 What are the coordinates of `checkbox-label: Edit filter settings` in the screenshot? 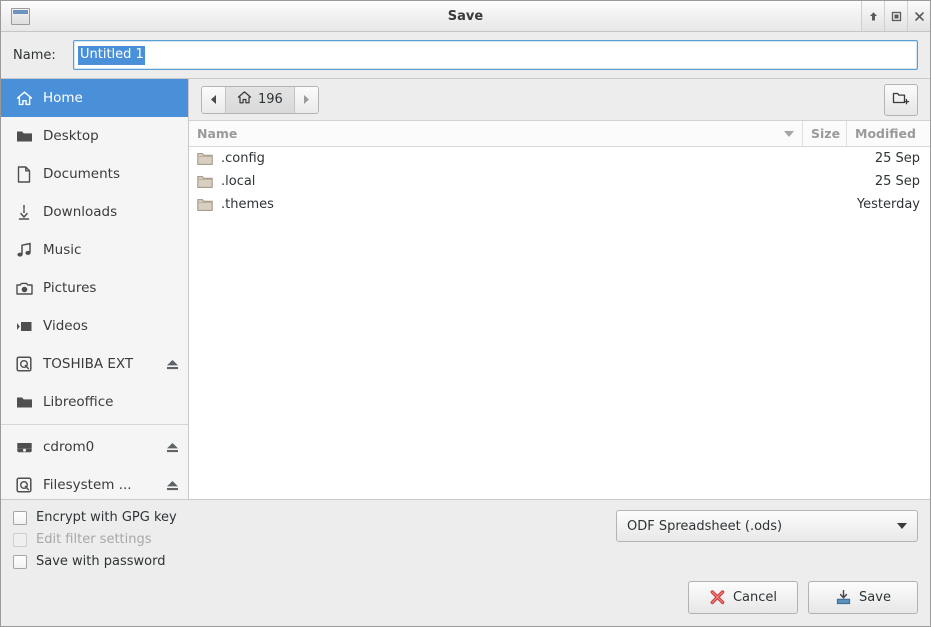 It's located at (94, 539).